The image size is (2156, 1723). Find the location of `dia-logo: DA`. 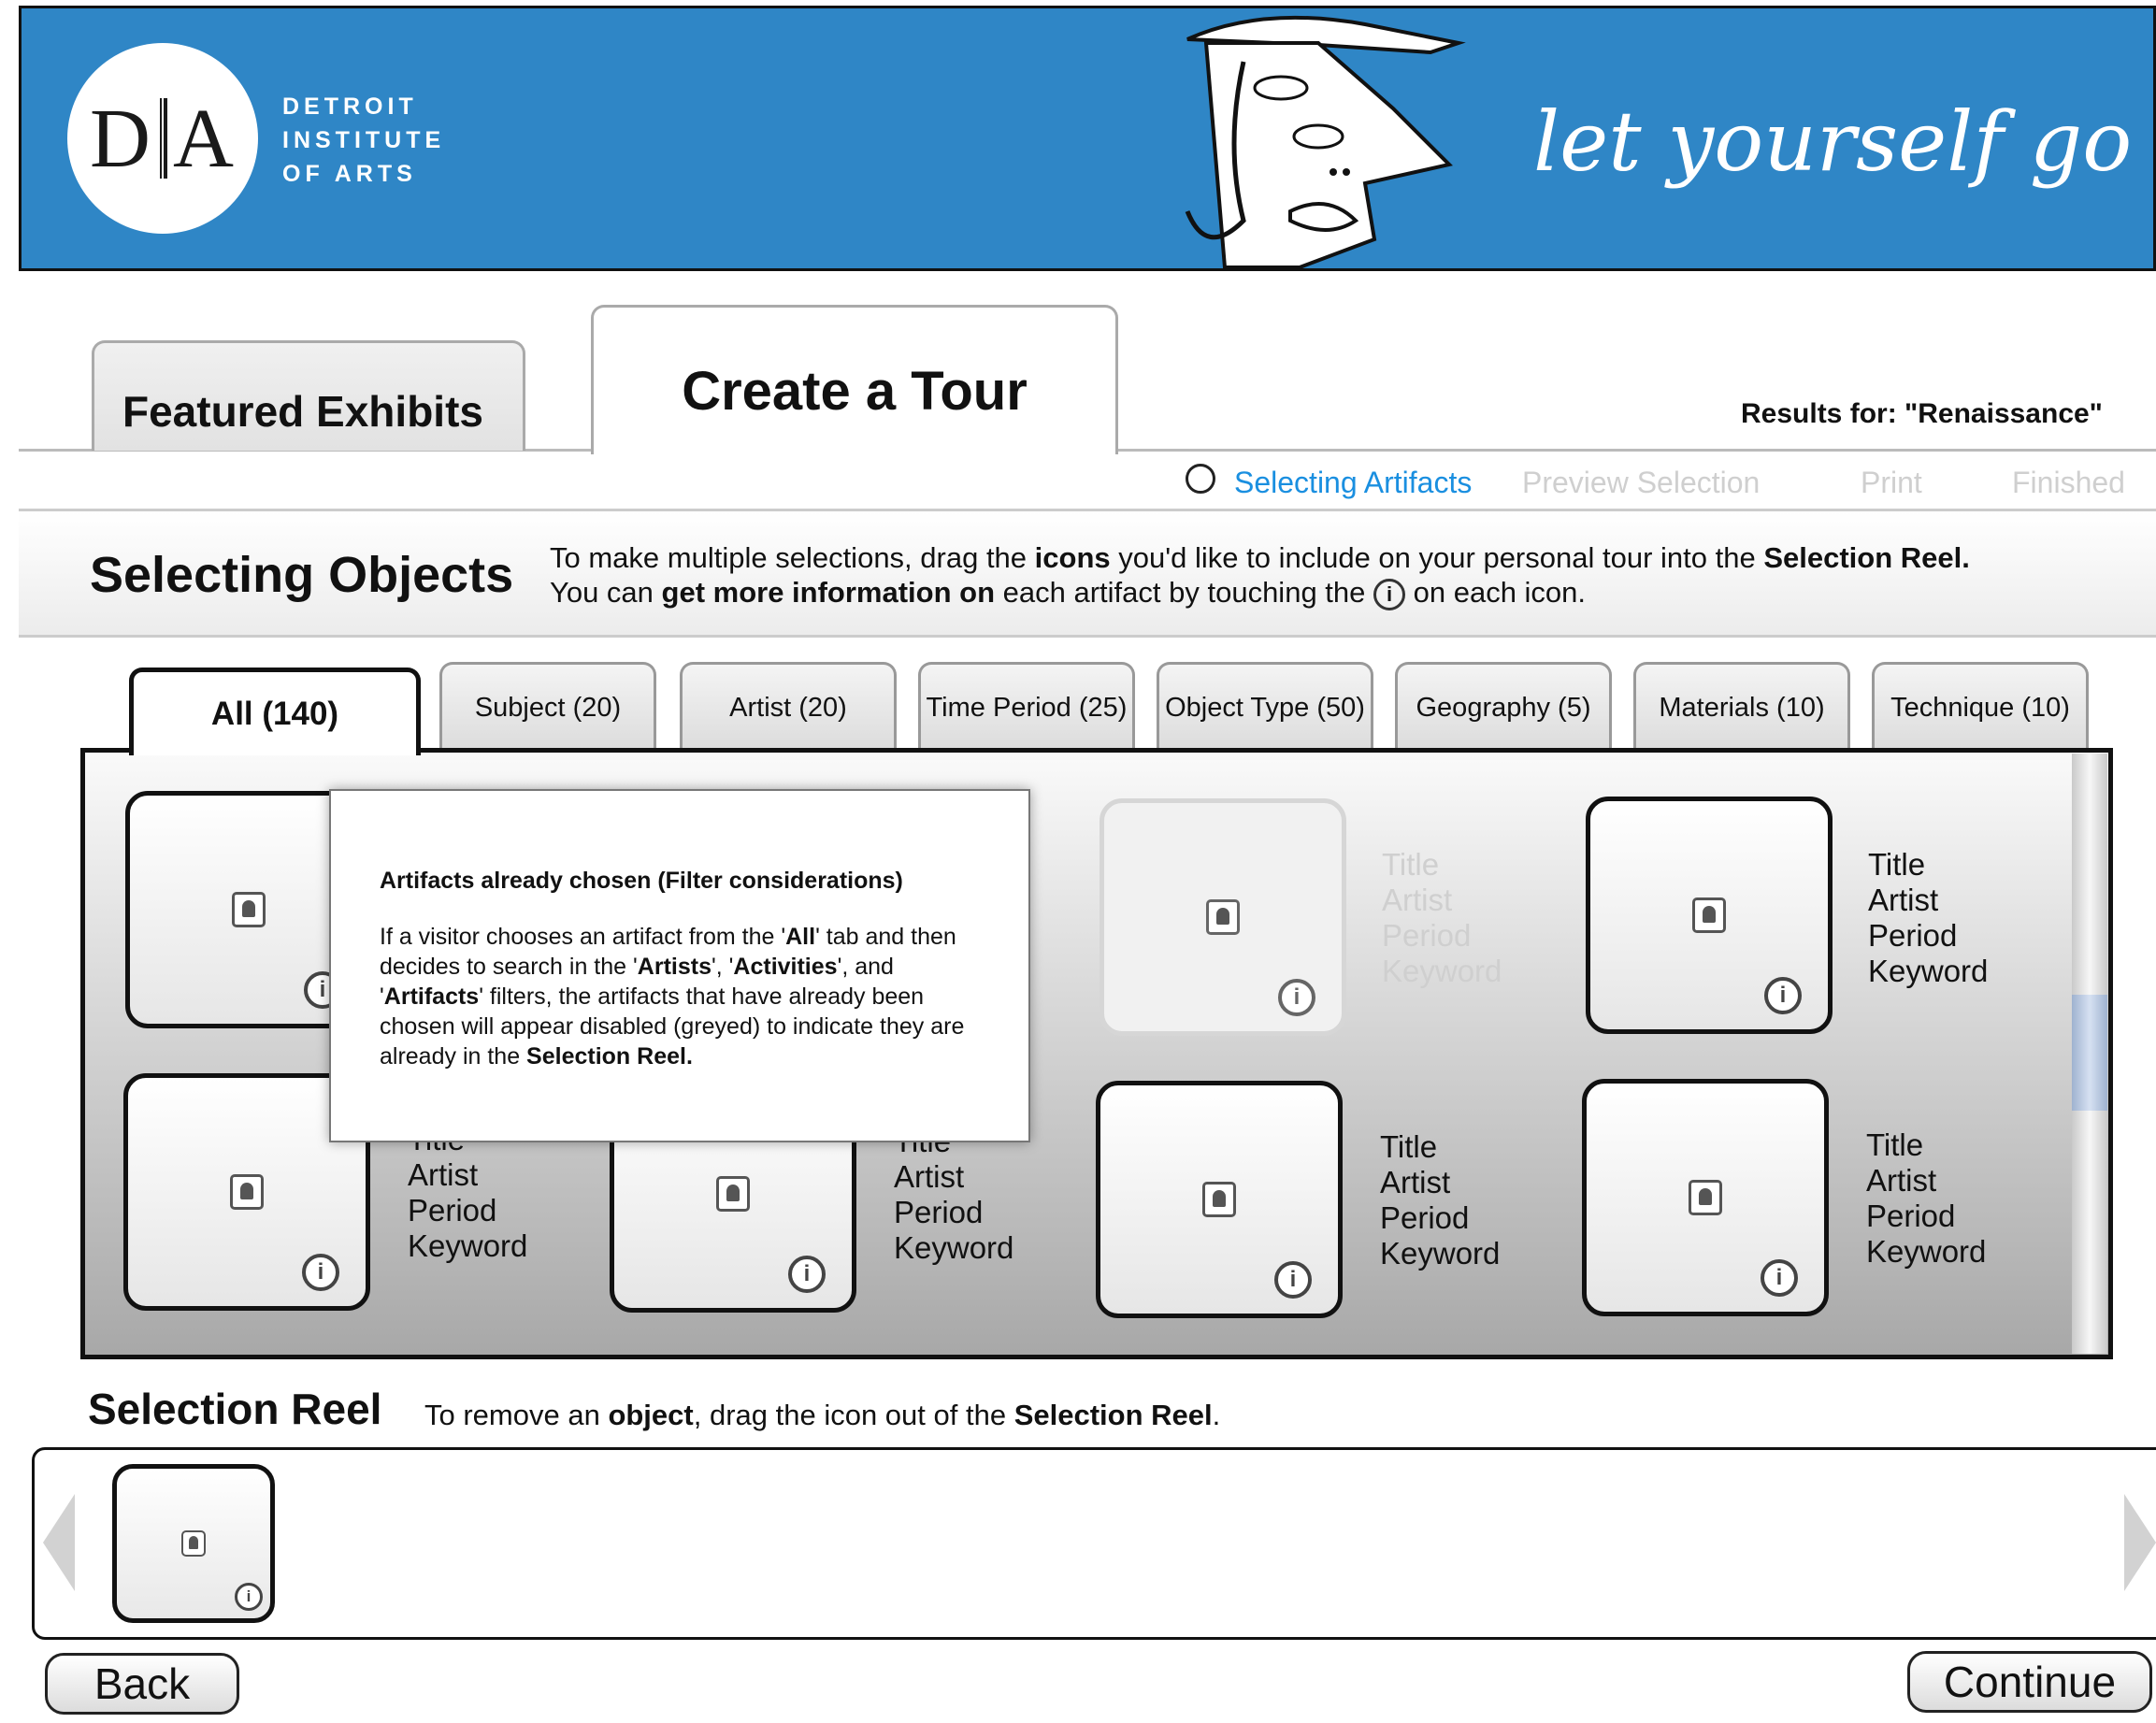

dia-logo: DA is located at coordinates (163, 138).